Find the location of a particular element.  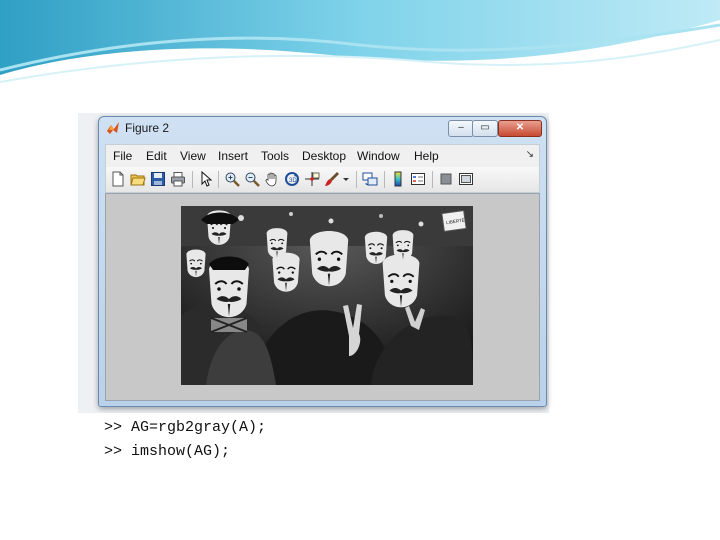

menu-help: Help is located at coordinates (426, 156).